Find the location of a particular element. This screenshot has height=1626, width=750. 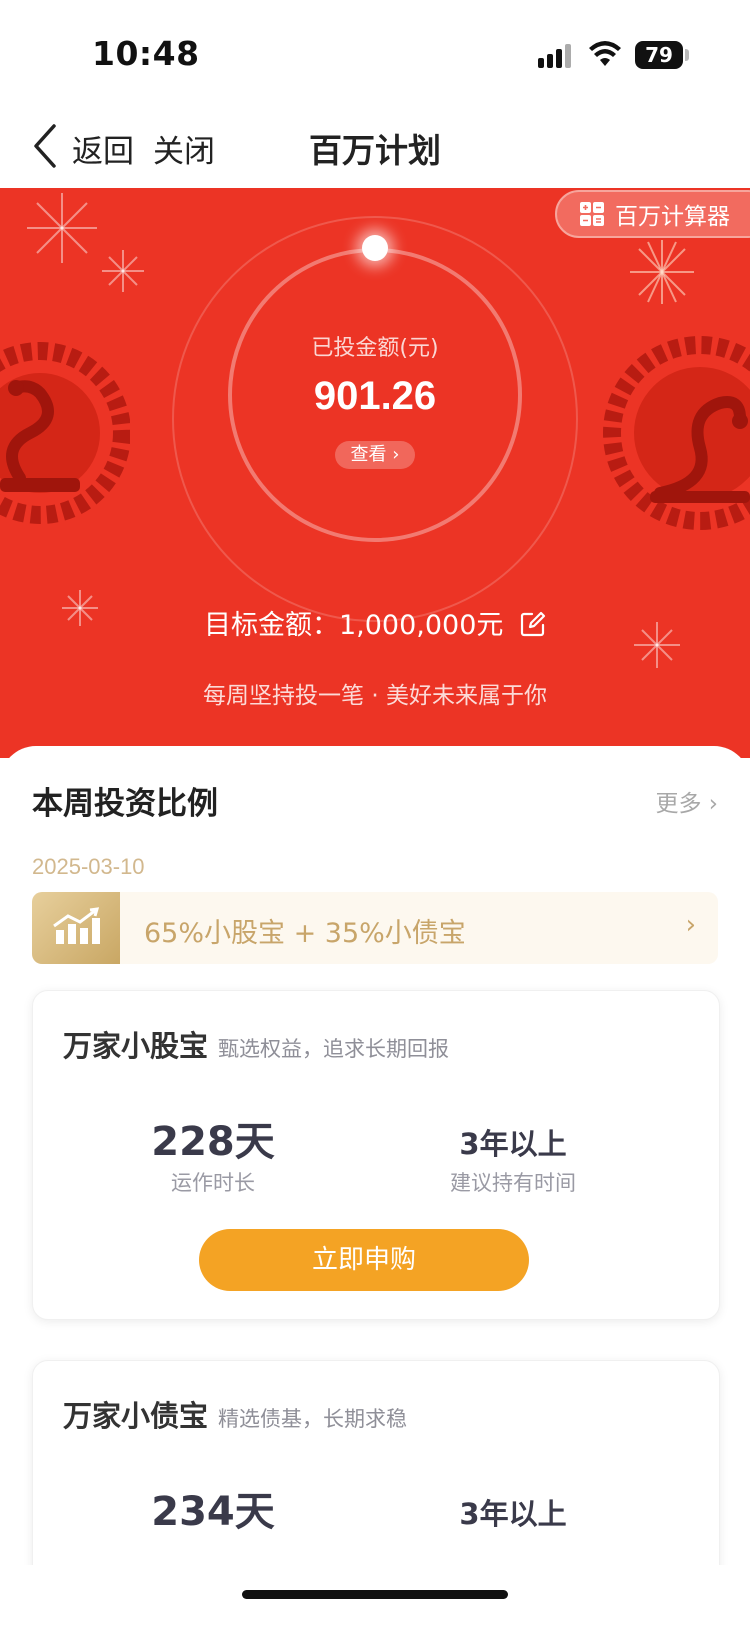

page-title: 百万计划 is located at coordinates (375, 150).